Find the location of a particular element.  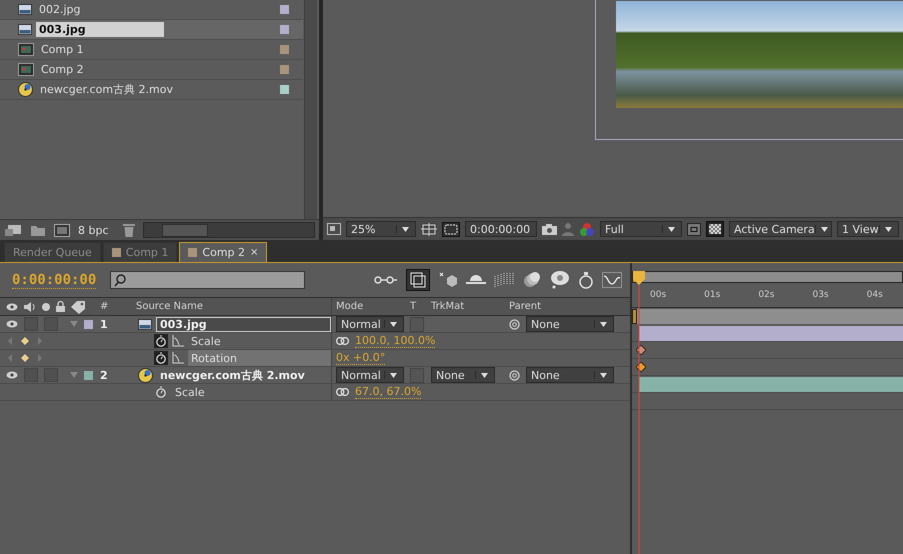

bit-depth-label: 8 bpc is located at coordinates (93, 230).